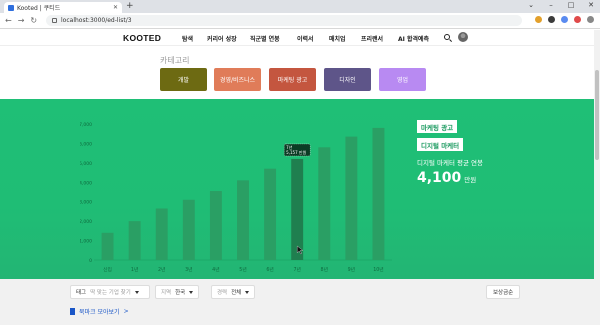 The height and width of the screenshot is (325, 600). What do you see at coordinates (591, 5) in the screenshot?
I see `close-window-icon: ✕` at bounding box center [591, 5].